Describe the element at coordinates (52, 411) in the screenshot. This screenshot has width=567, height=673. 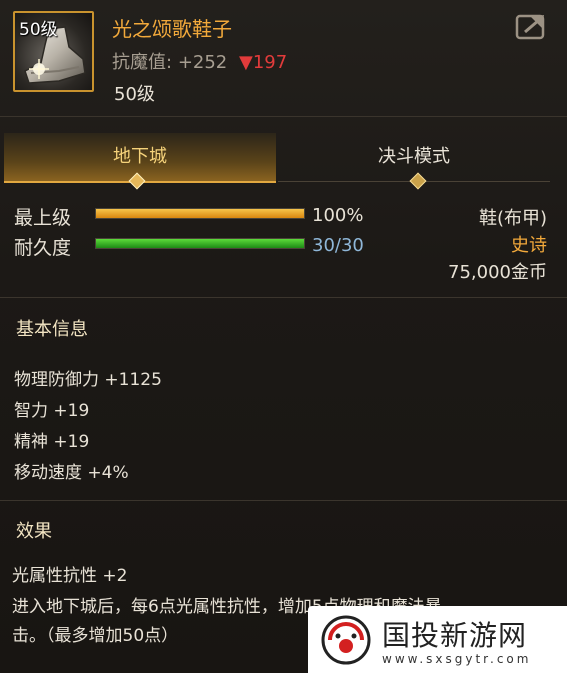
I see `attr-line: 智力 +19` at that location.